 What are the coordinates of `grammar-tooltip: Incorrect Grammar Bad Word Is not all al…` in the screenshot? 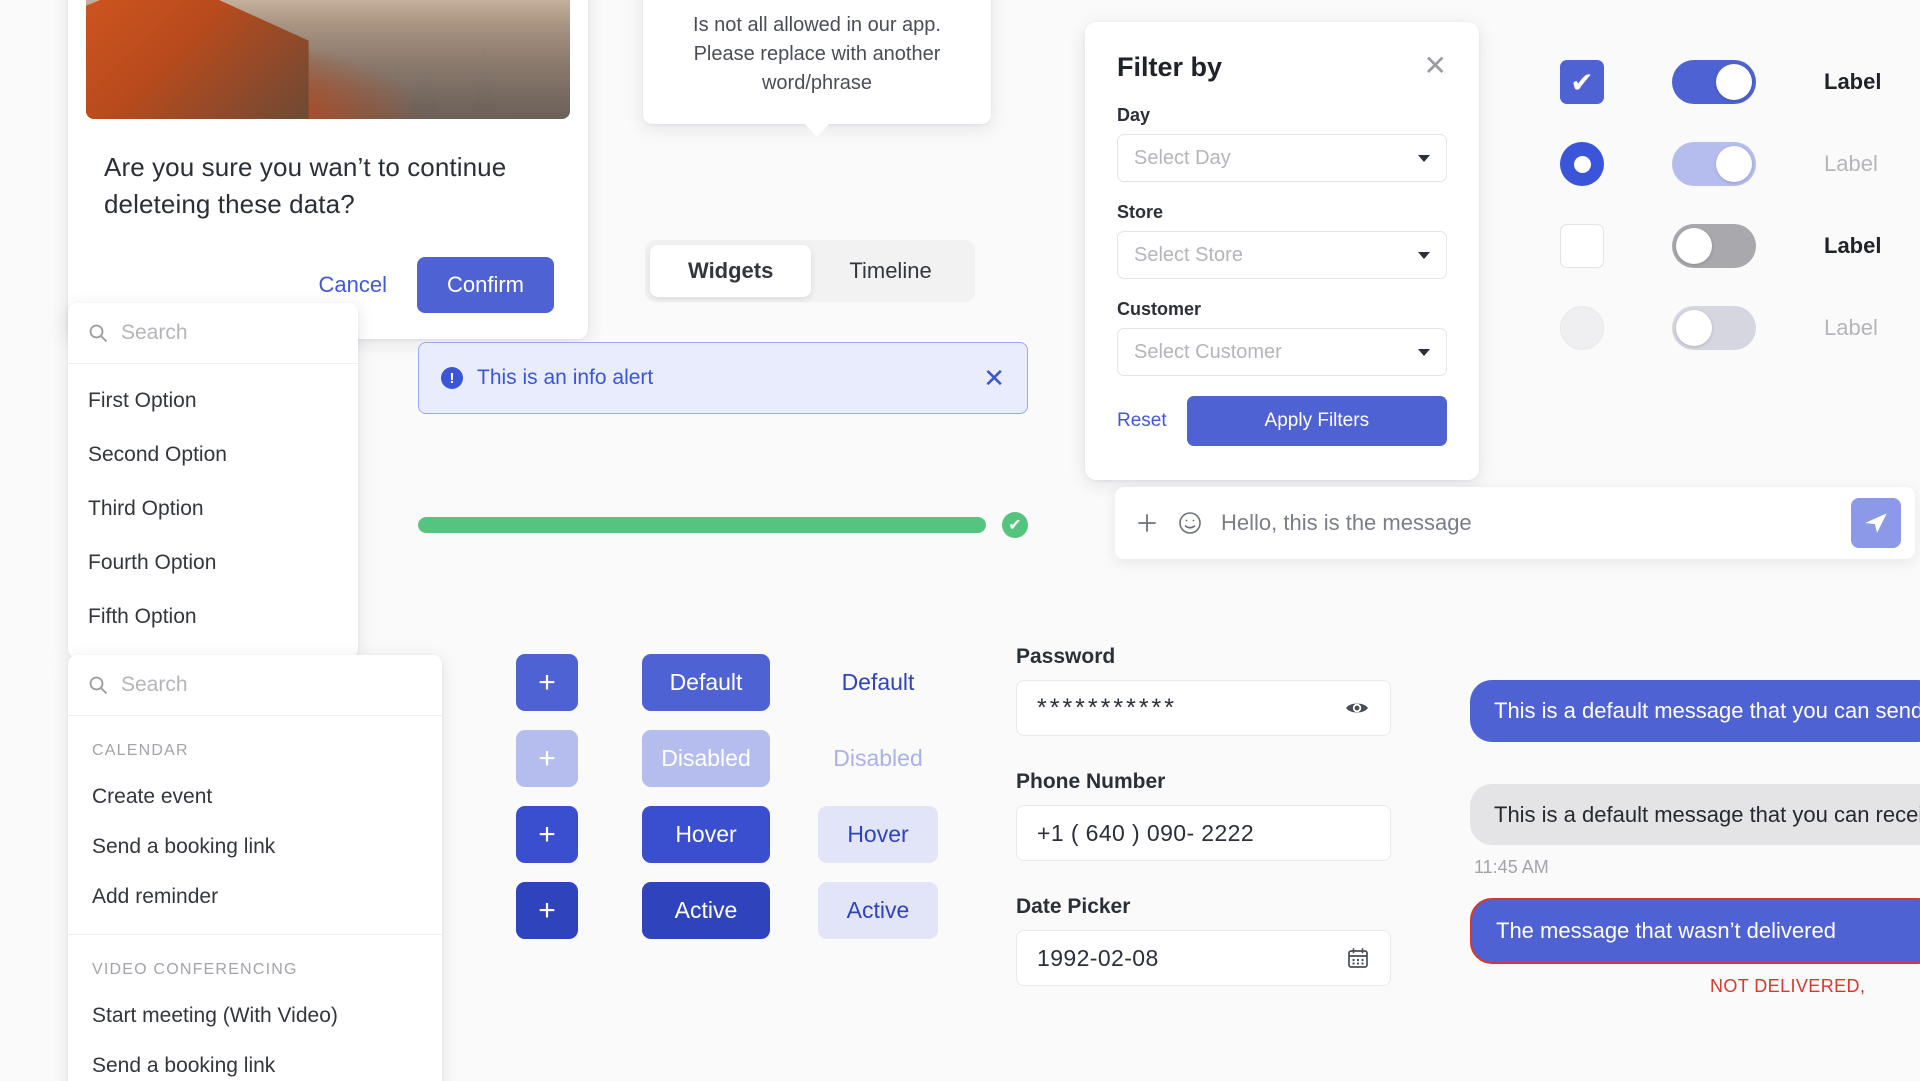 It's located at (817, 68).